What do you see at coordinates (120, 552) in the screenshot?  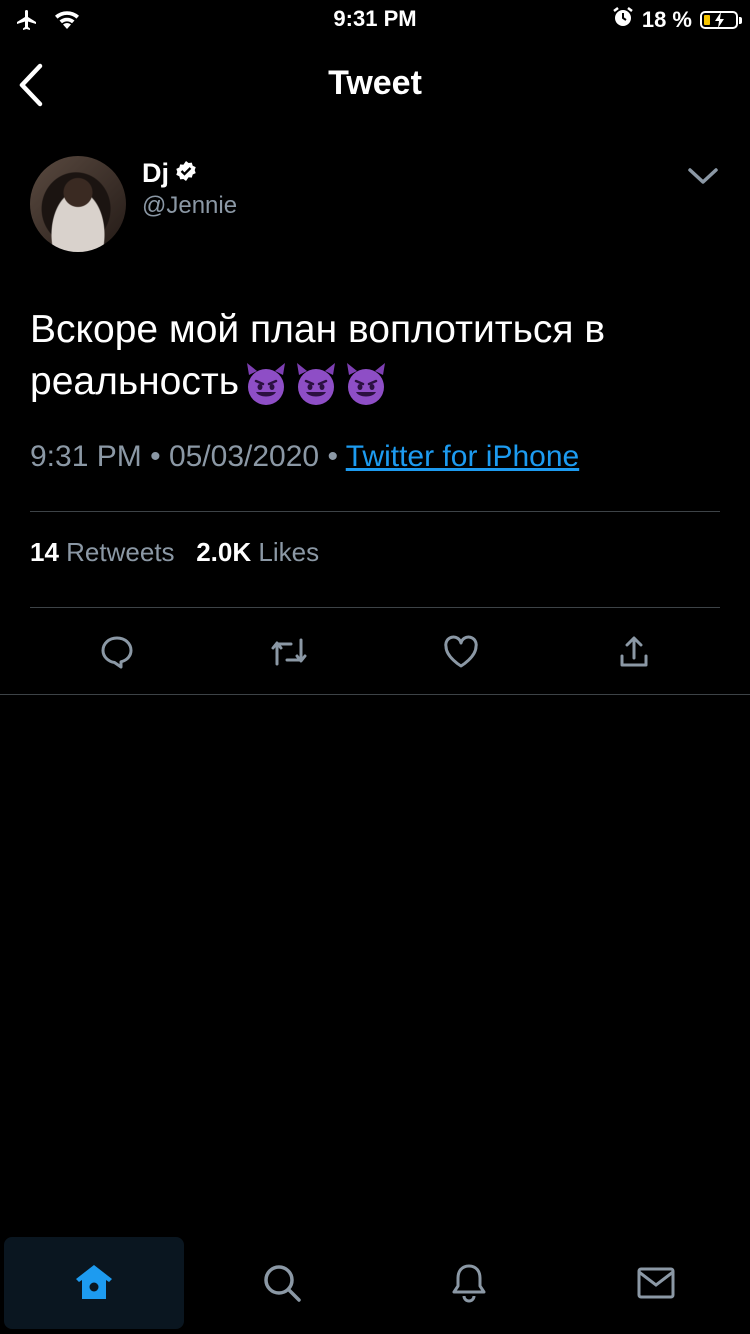 I see `retweets-label: Retweets` at bounding box center [120, 552].